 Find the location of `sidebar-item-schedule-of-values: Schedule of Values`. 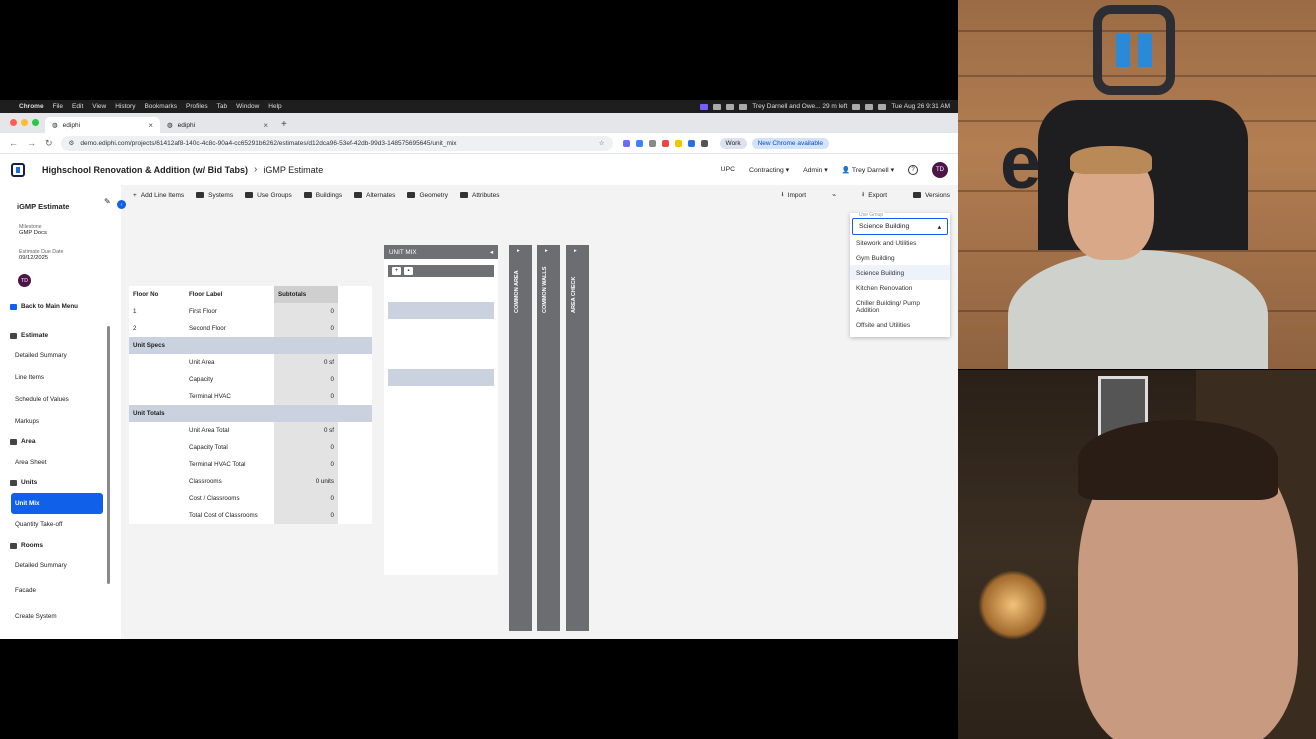

sidebar-item-schedule-of-values: Schedule of Values is located at coordinates (42, 399).